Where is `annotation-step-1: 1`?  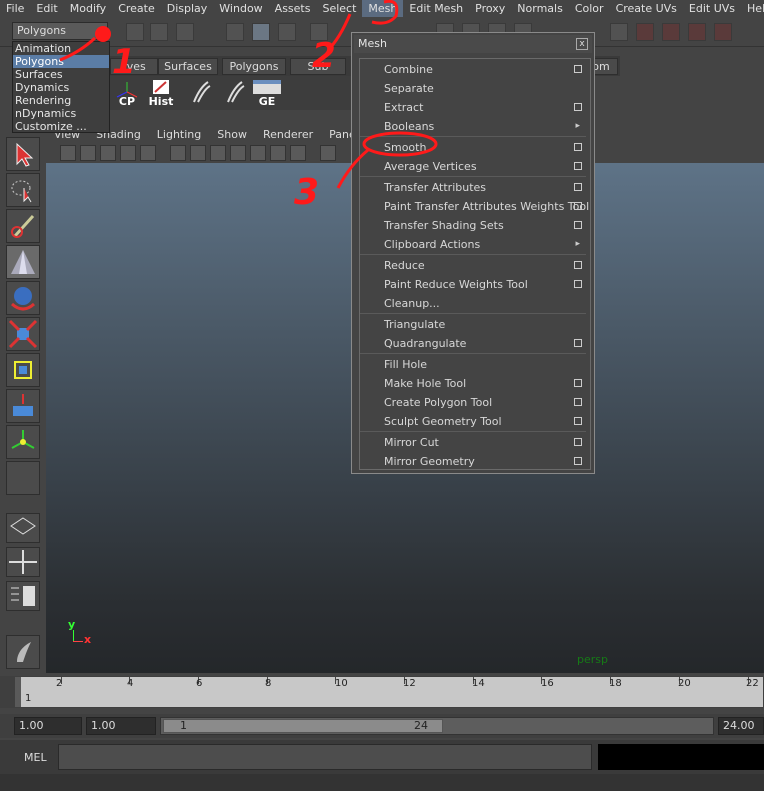
annotation-step-1: 1 is located at coordinates (124, 62).